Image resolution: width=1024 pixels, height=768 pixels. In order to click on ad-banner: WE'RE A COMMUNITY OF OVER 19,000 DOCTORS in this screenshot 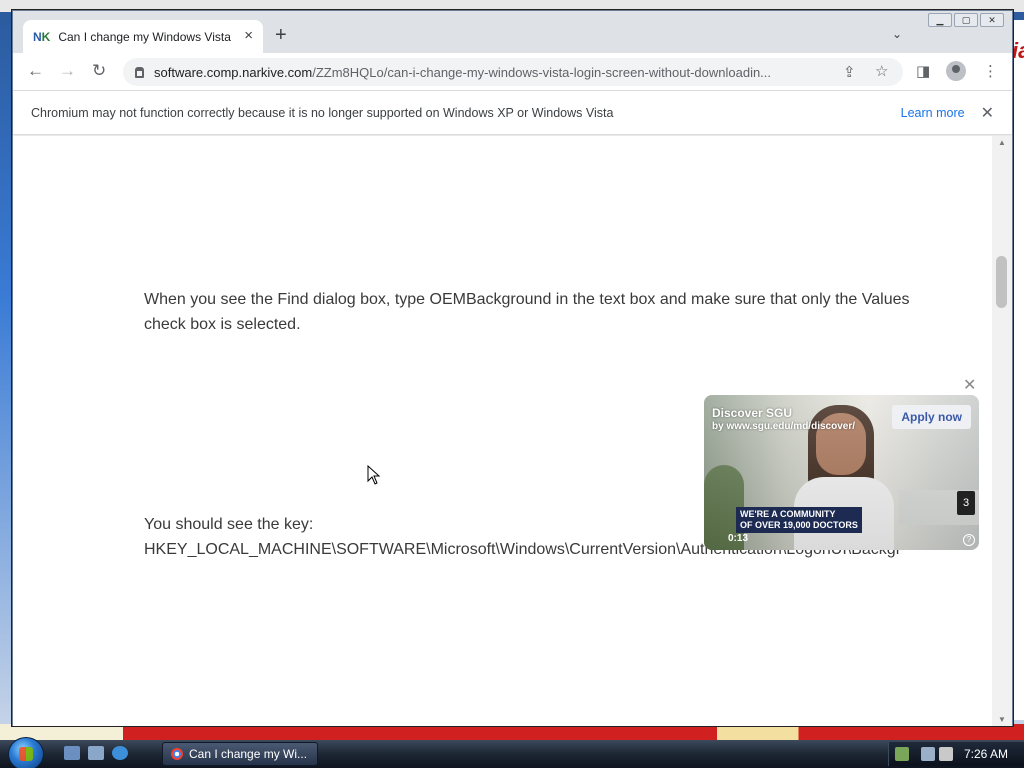, I will do `click(799, 520)`.